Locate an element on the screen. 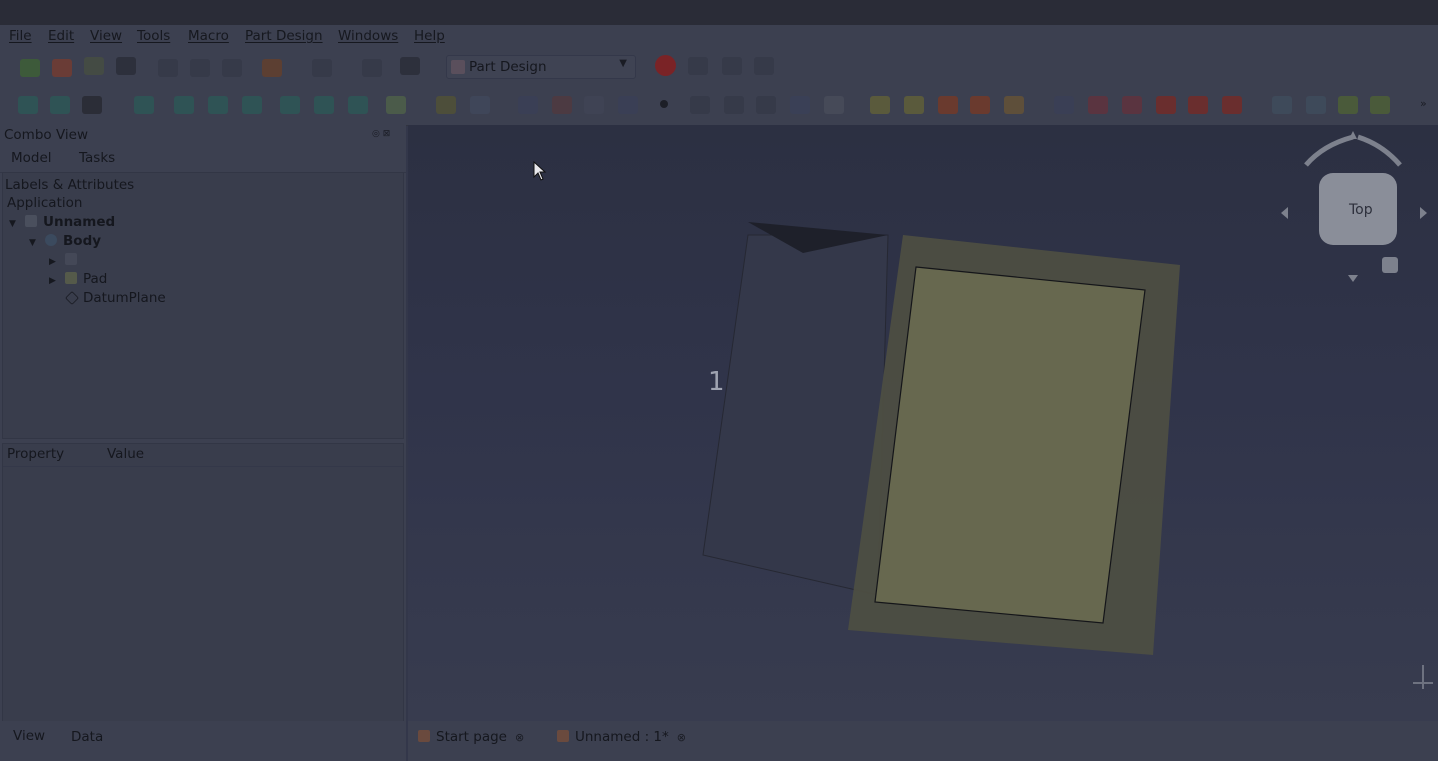  local-coordinate-system-icon is located at coordinates (766, 105).